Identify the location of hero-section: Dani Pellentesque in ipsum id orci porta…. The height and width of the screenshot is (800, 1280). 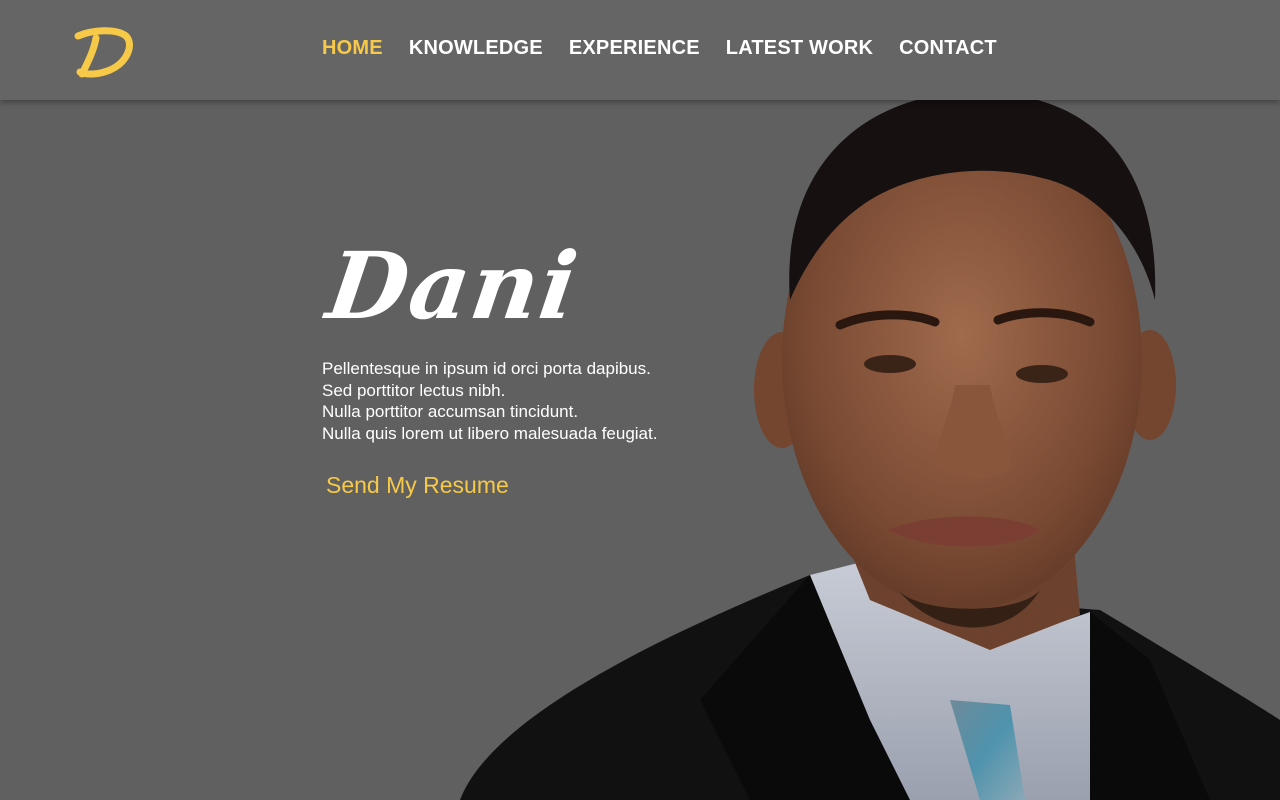
(511, 365).